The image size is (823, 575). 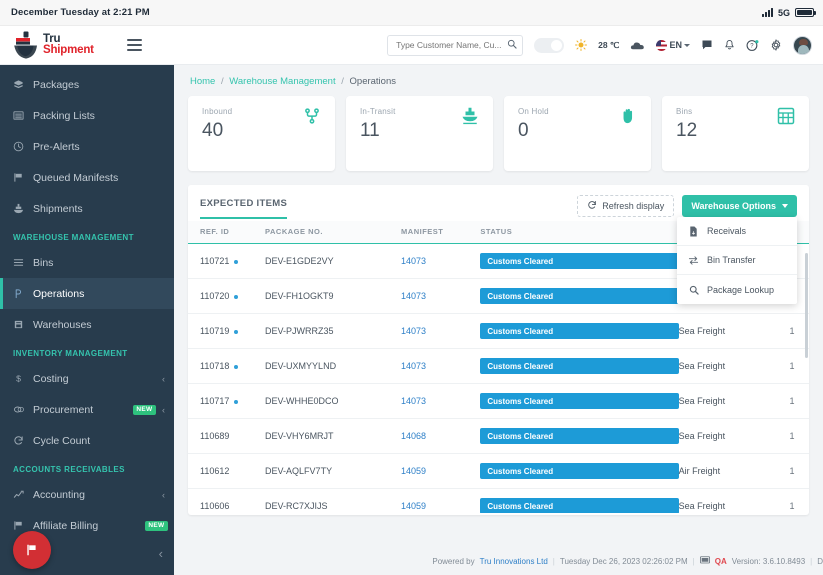 What do you see at coordinates (87, 84) in the screenshot?
I see `sidebar-item-packages: Packages` at bounding box center [87, 84].